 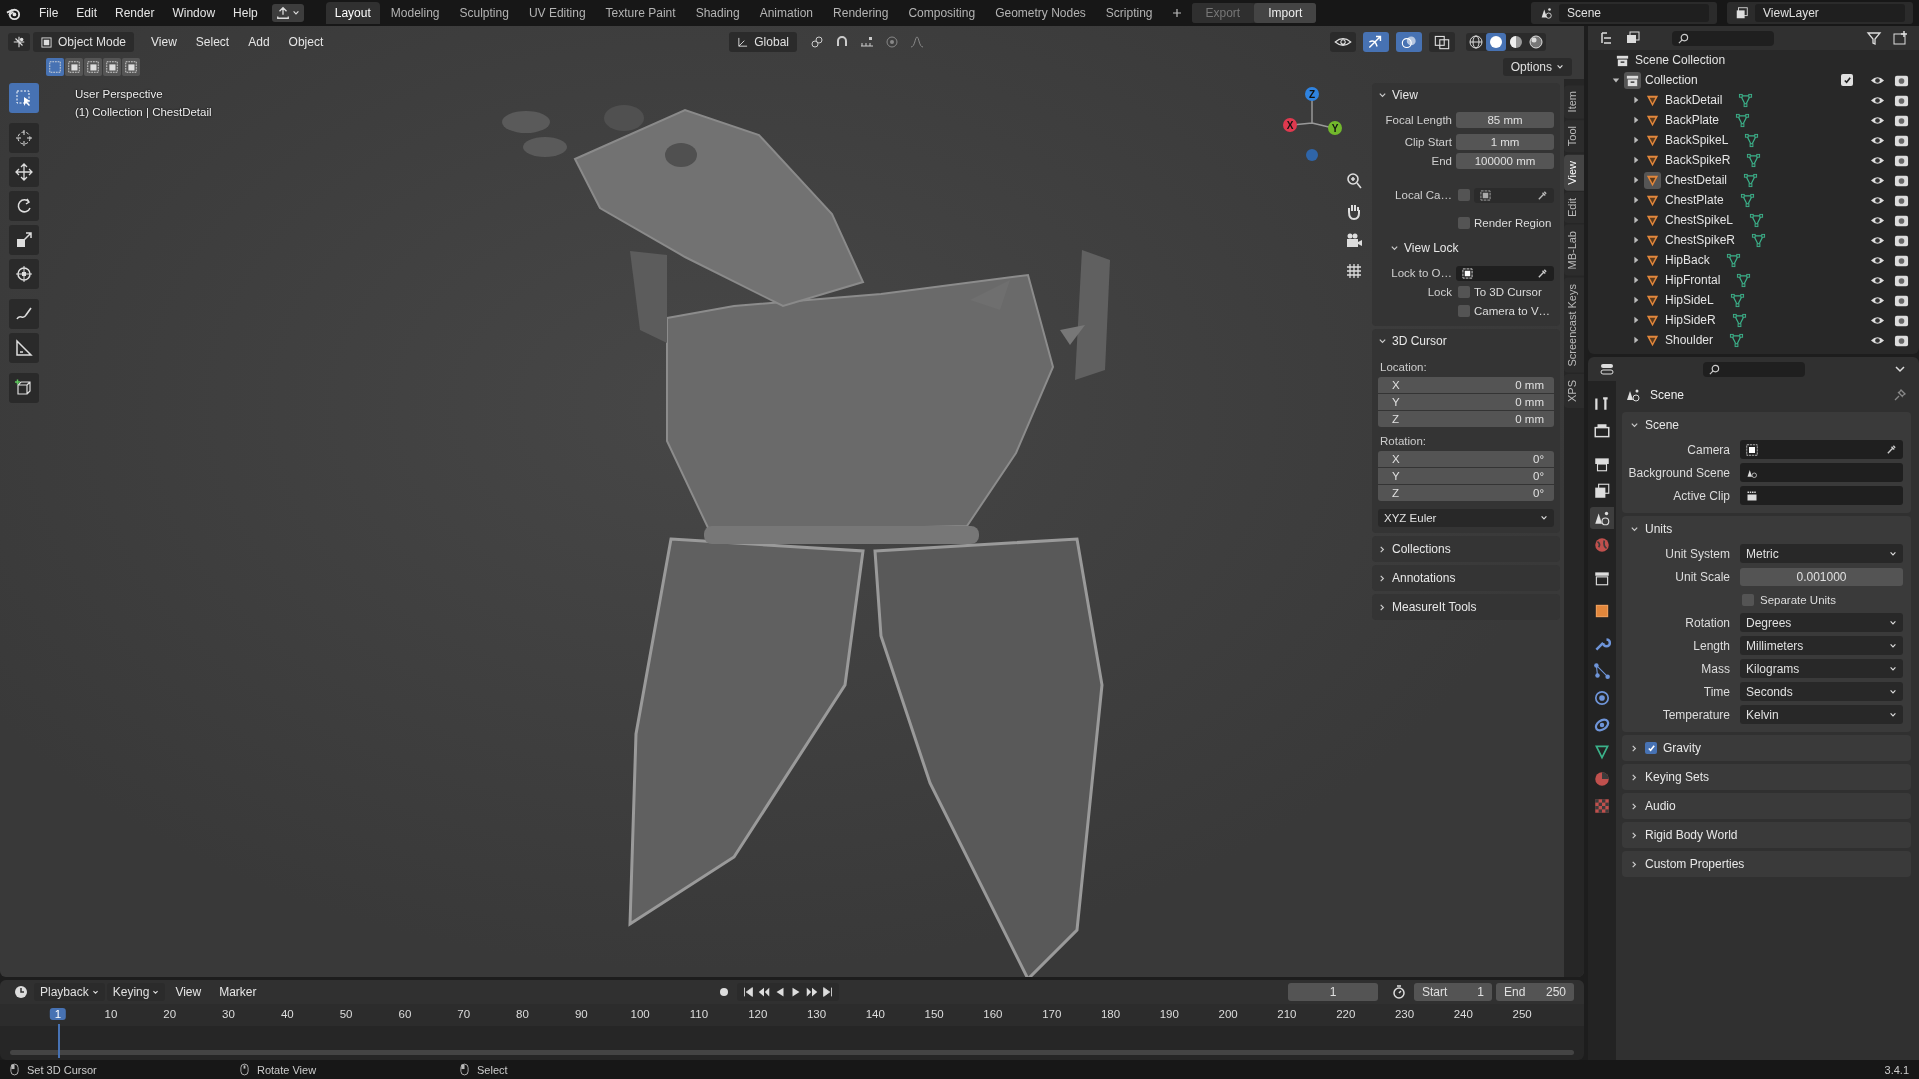 I want to click on number-field: Z 0 mm, so click(x=1466, y=419).